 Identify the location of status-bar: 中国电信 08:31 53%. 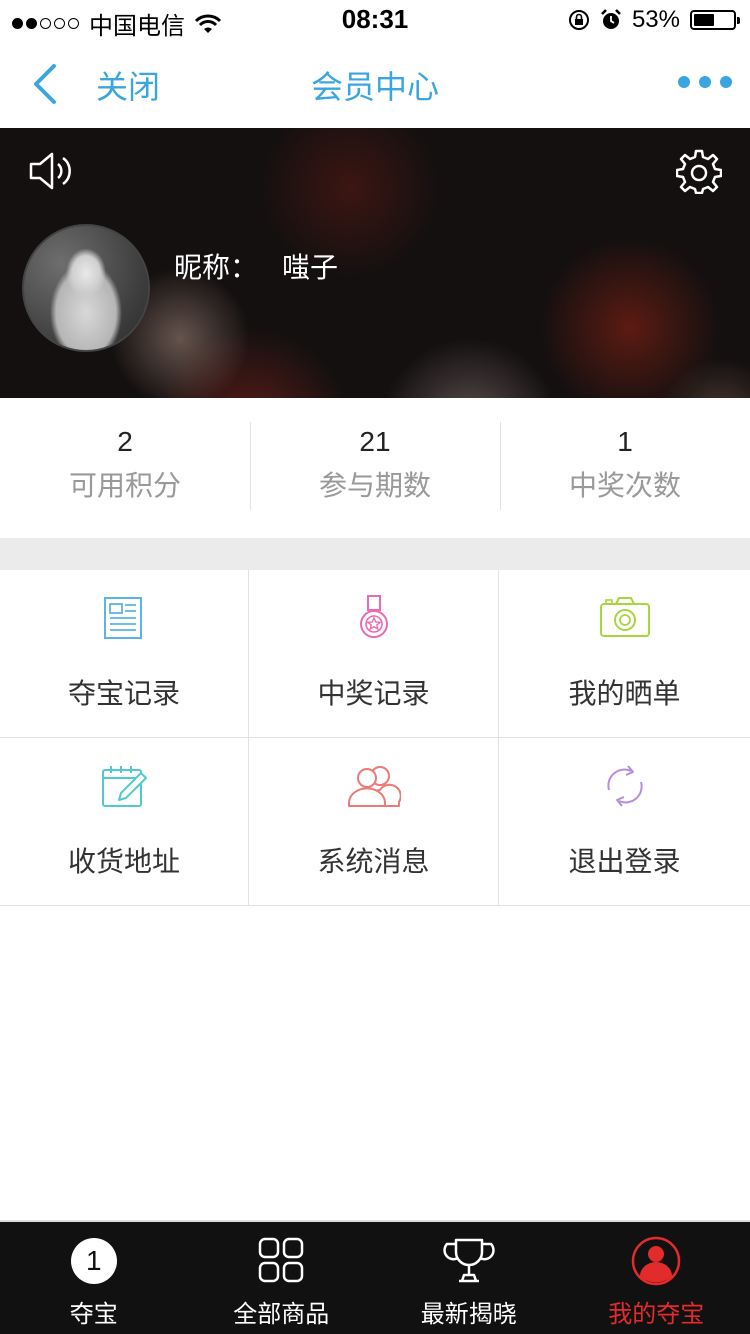
(375, 20).